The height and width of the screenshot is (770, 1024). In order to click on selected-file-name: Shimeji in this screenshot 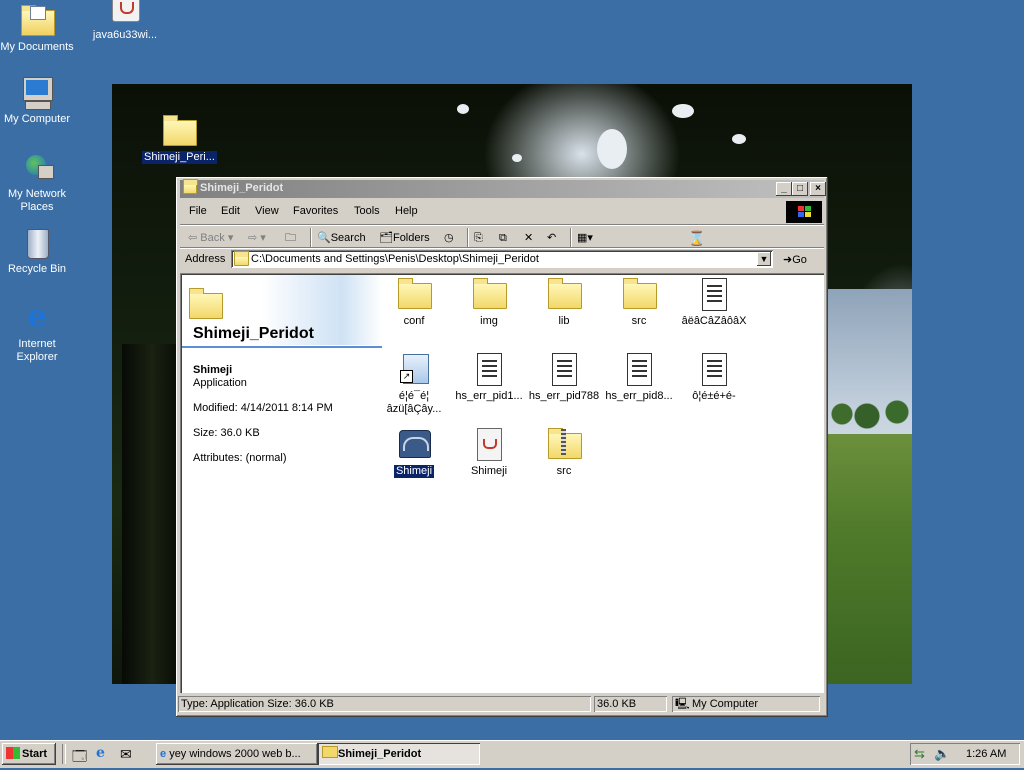, I will do `click(213, 370)`.